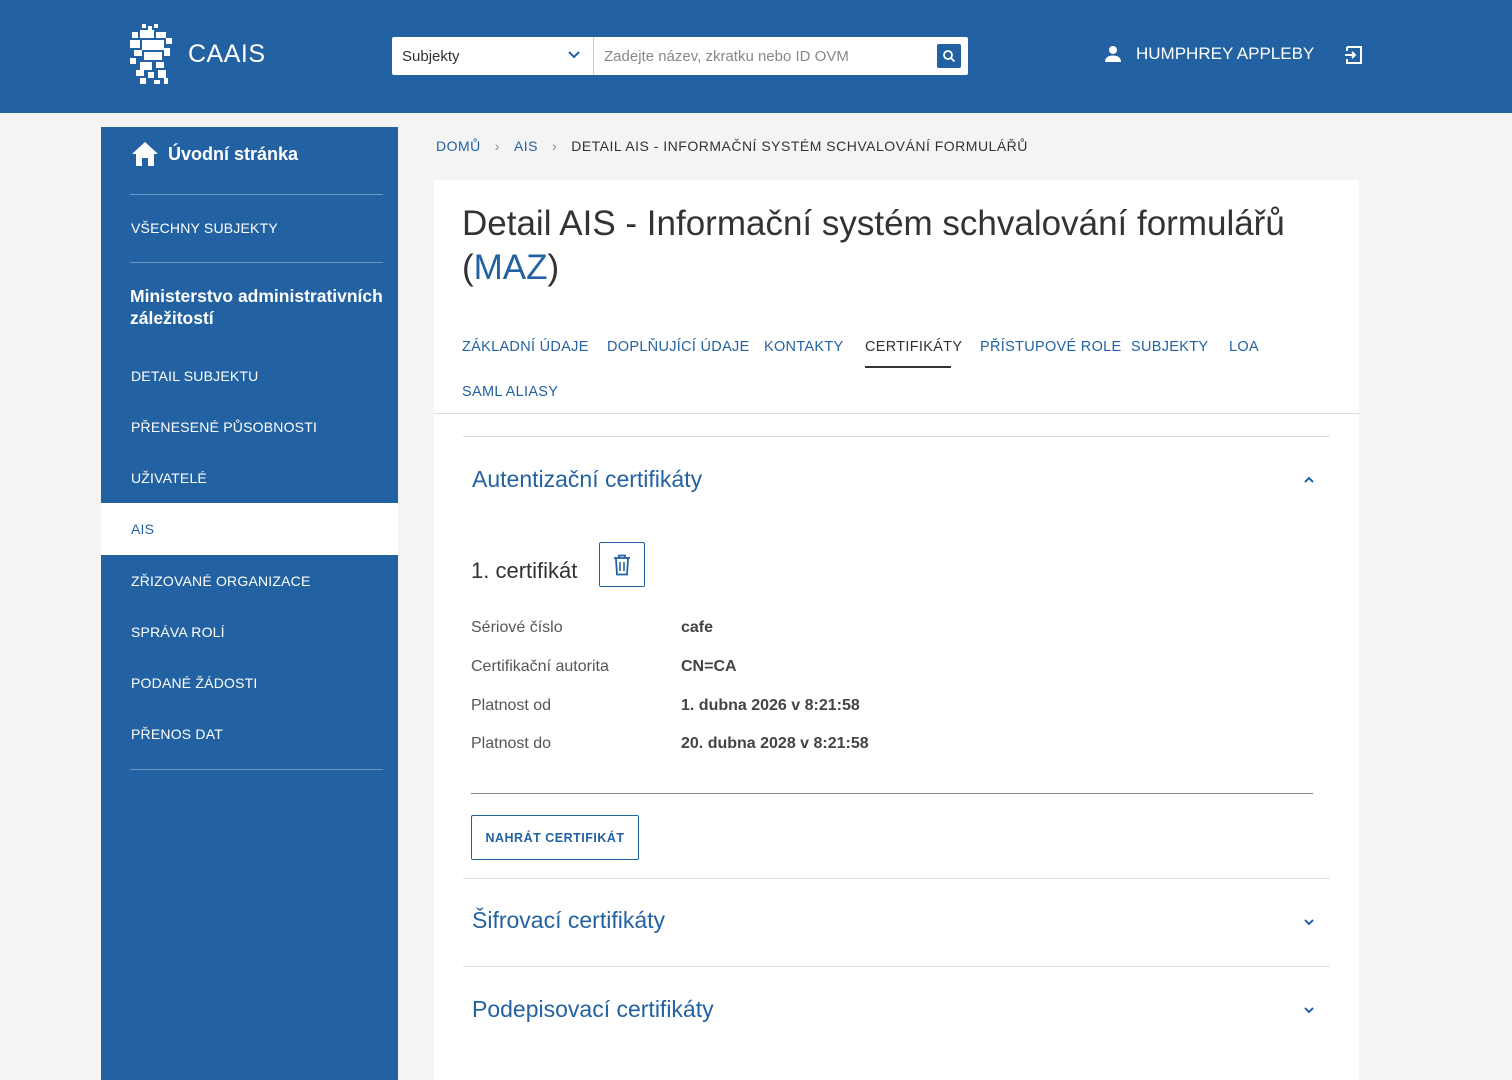 The height and width of the screenshot is (1080, 1512). What do you see at coordinates (195, 376) in the screenshot?
I see `sidebar-item-label: DETAIL SUBJEKTU` at bounding box center [195, 376].